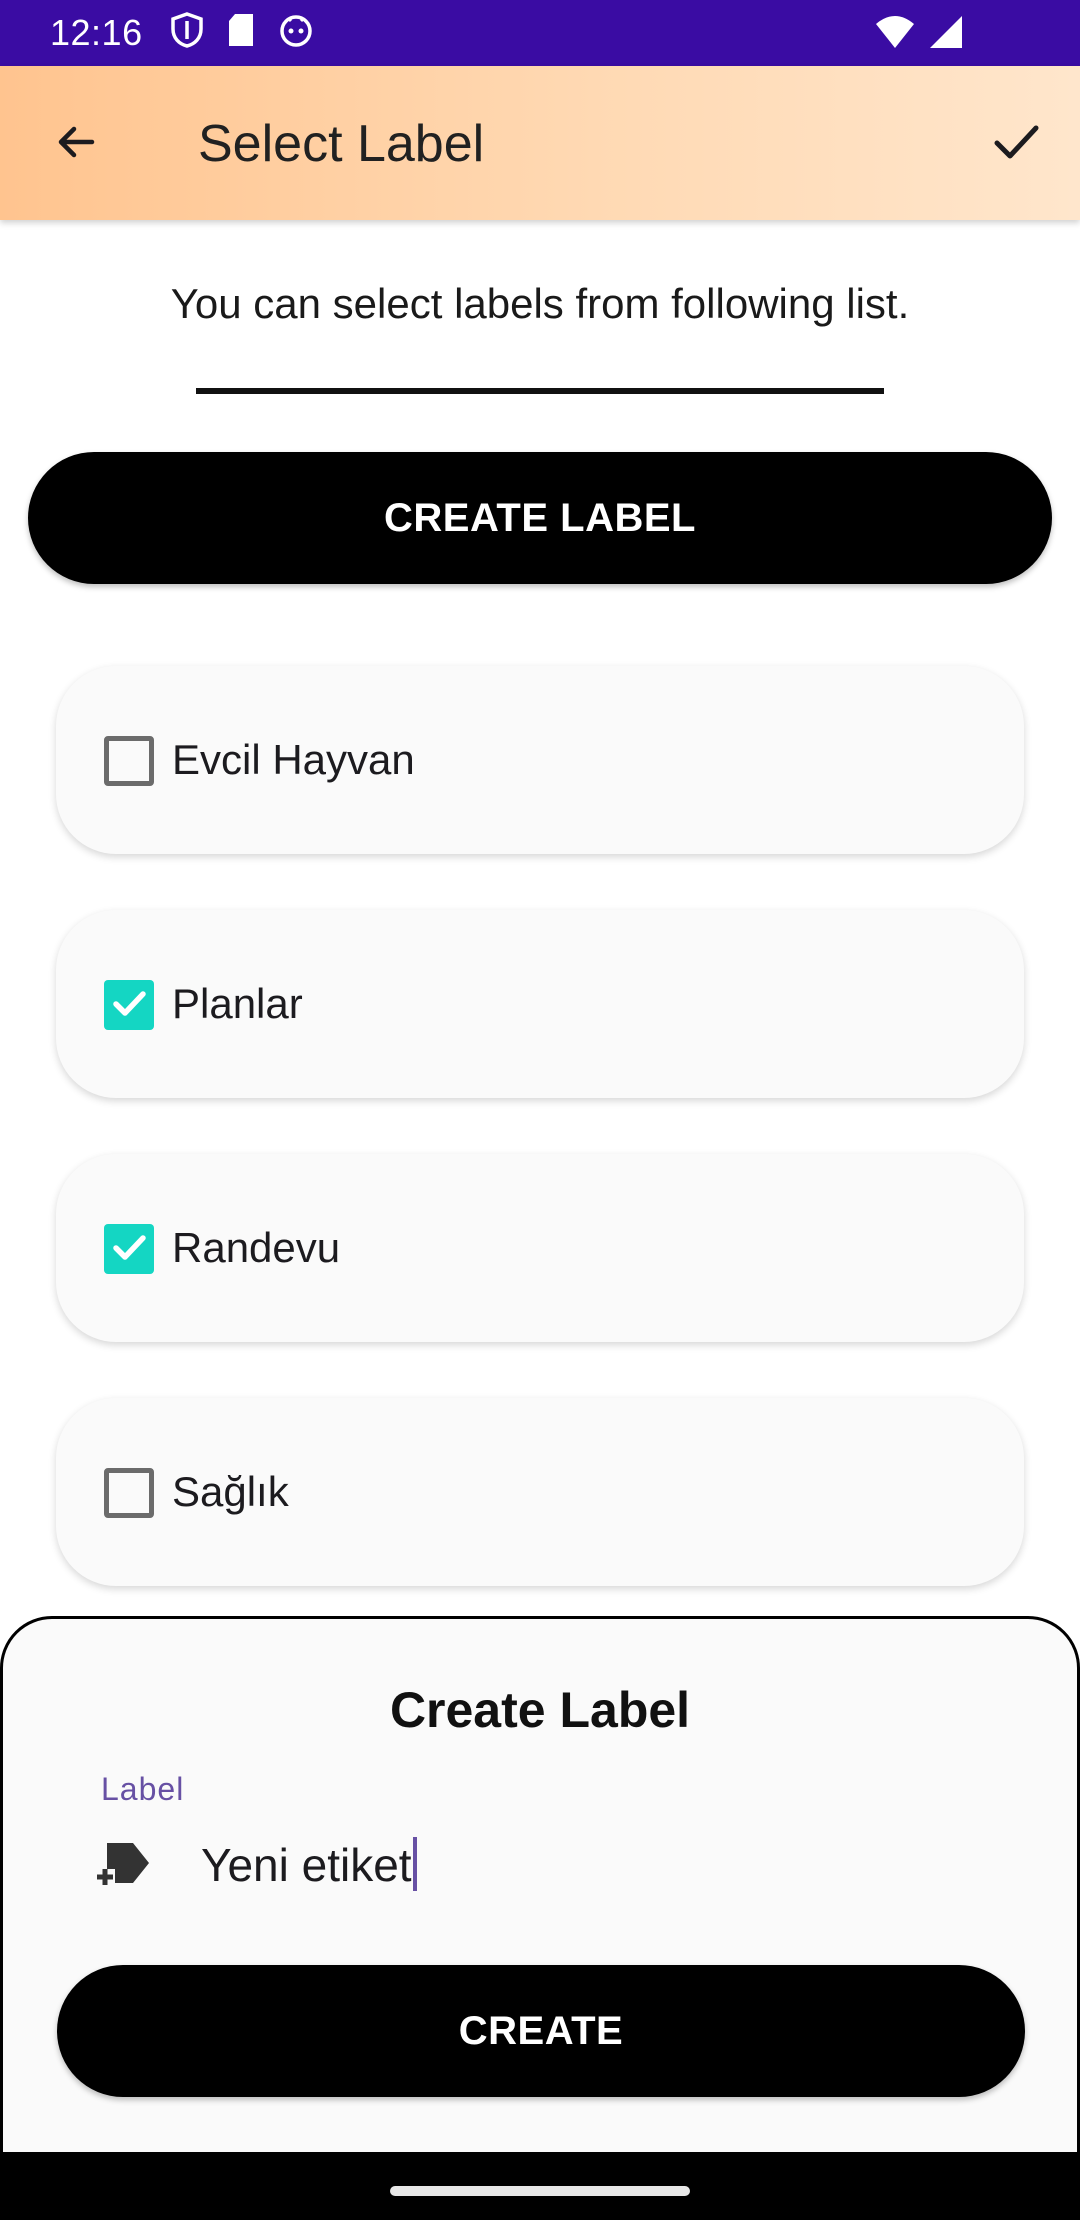 The width and height of the screenshot is (1080, 2220). What do you see at coordinates (540, 760) in the screenshot?
I see `label-card-evcil-hayvan: Evcil Hayvan` at bounding box center [540, 760].